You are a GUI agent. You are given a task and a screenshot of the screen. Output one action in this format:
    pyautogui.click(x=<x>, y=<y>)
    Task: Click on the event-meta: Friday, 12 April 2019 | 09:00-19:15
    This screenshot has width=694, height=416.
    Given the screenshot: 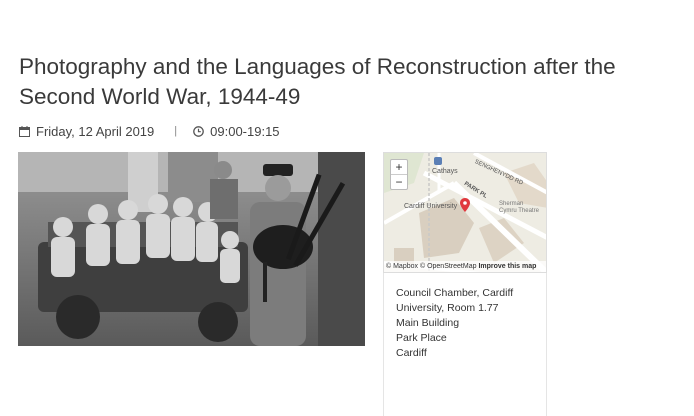 What is the action you would take?
    pyautogui.click(x=149, y=131)
    